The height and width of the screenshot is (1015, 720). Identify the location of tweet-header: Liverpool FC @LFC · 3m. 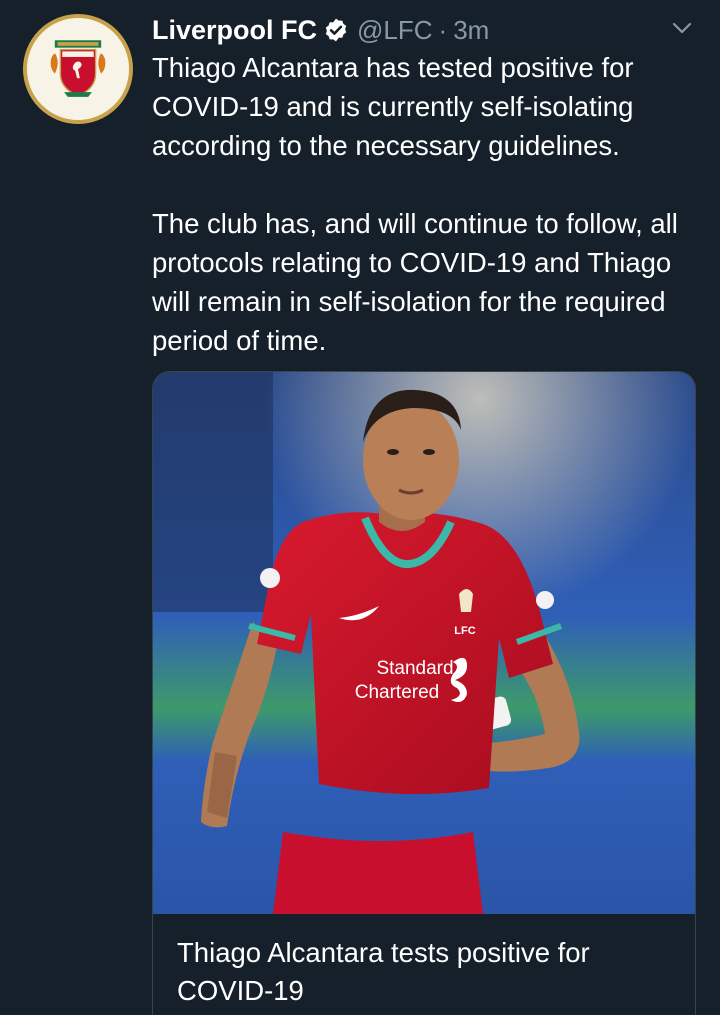
(426, 30).